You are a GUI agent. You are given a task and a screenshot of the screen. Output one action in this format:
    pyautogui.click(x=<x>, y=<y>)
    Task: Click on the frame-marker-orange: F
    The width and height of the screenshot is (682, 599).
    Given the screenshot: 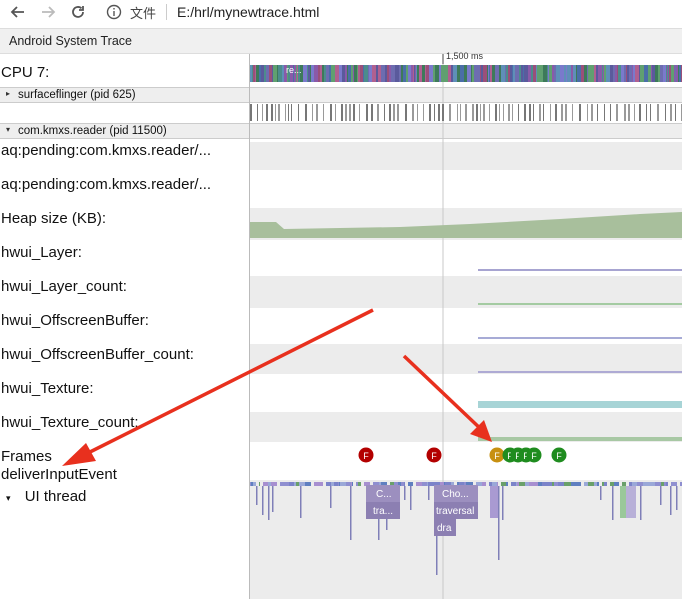 What is the action you would take?
    pyautogui.click(x=497, y=455)
    